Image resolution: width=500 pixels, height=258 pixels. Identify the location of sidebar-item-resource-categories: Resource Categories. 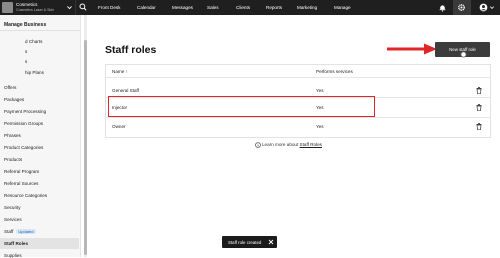
(25, 195).